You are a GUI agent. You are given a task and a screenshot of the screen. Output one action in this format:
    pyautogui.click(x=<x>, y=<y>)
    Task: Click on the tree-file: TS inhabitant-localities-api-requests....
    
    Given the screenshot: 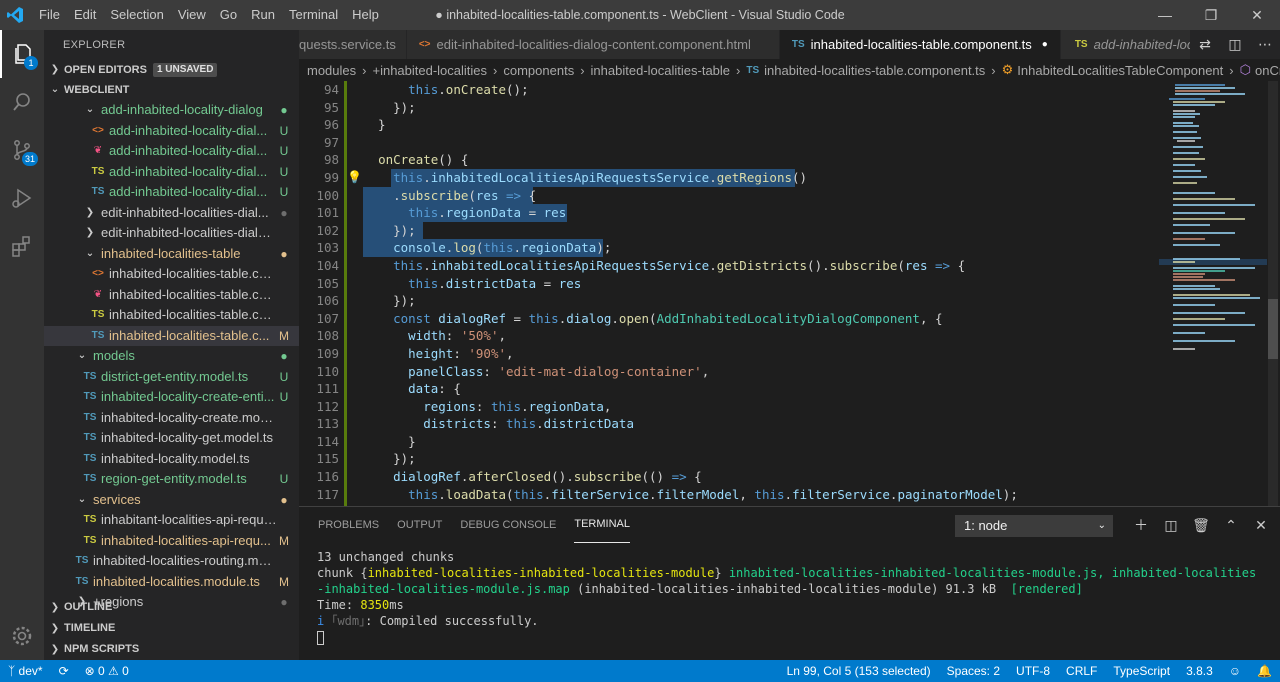 What is the action you would take?
    pyautogui.click(x=171, y=520)
    